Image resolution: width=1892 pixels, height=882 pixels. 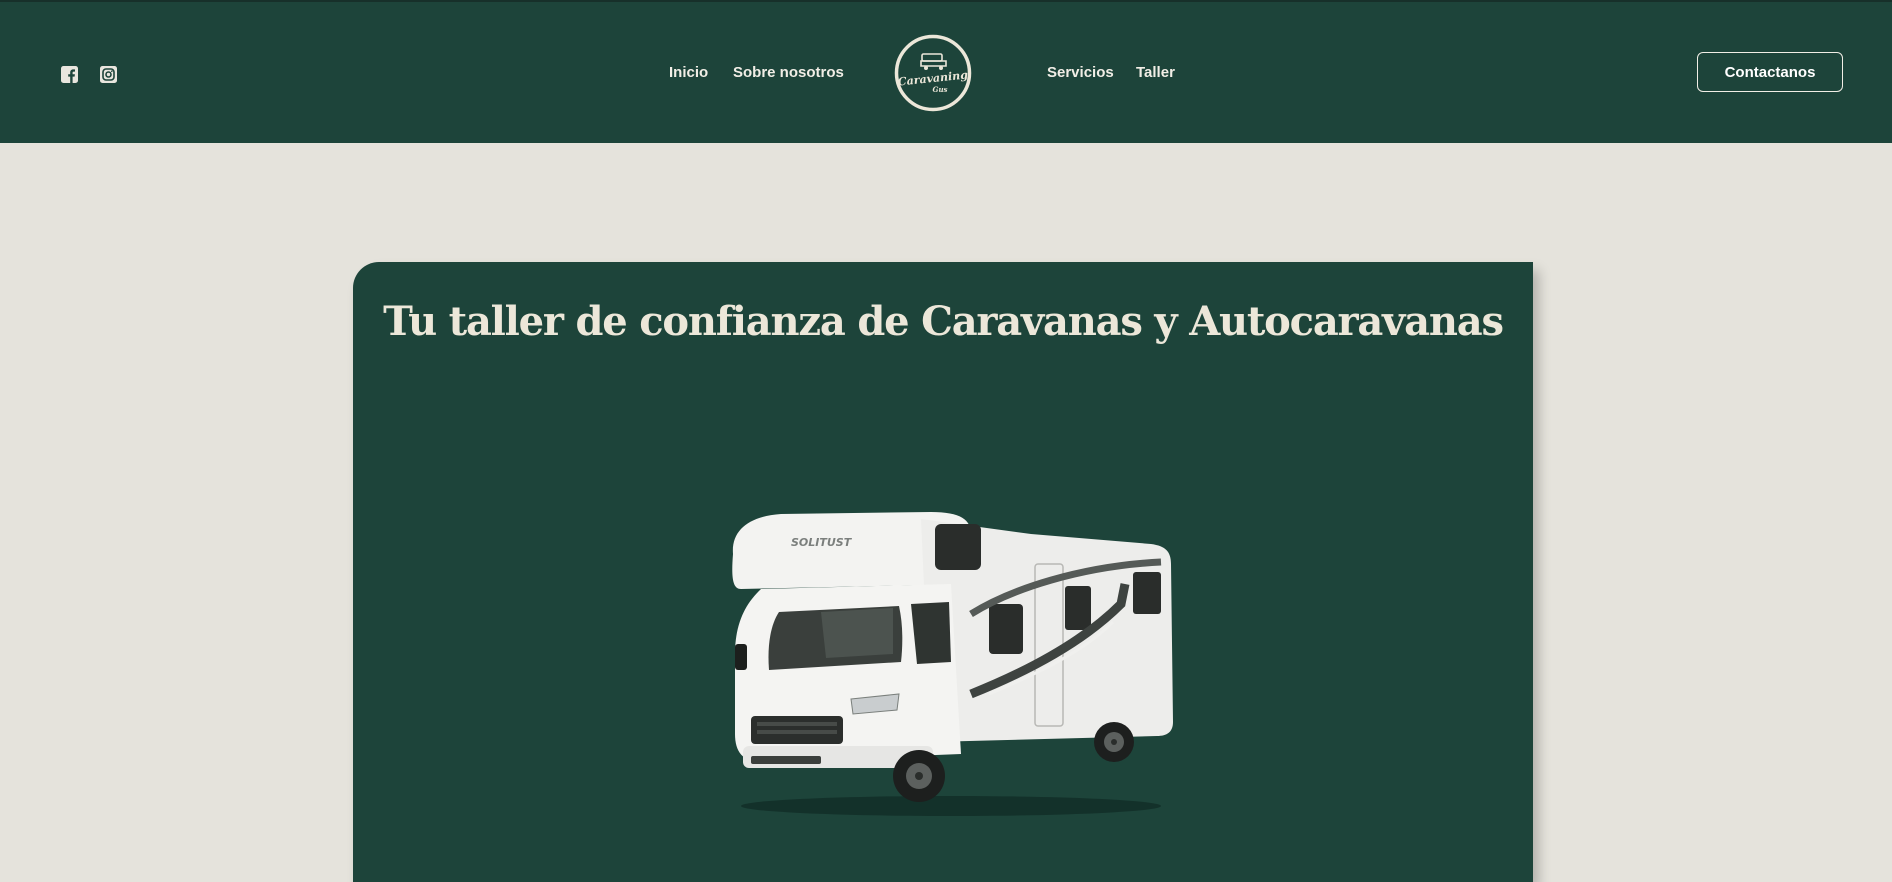 What do you see at coordinates (939, 89) in the screenshot?
I see `svg-text: Gus` at bounding box center [939, 89].